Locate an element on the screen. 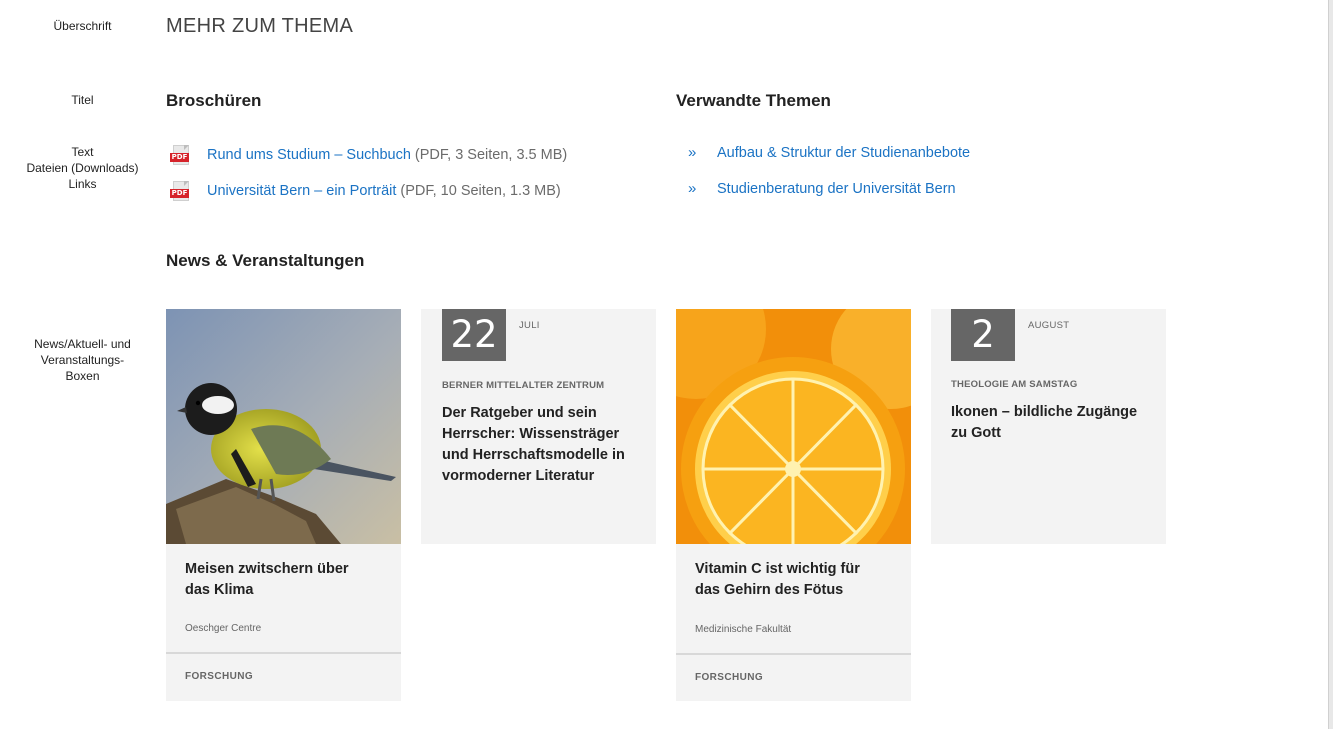  annotation-title: Titel is located at coordinates (82, 100).